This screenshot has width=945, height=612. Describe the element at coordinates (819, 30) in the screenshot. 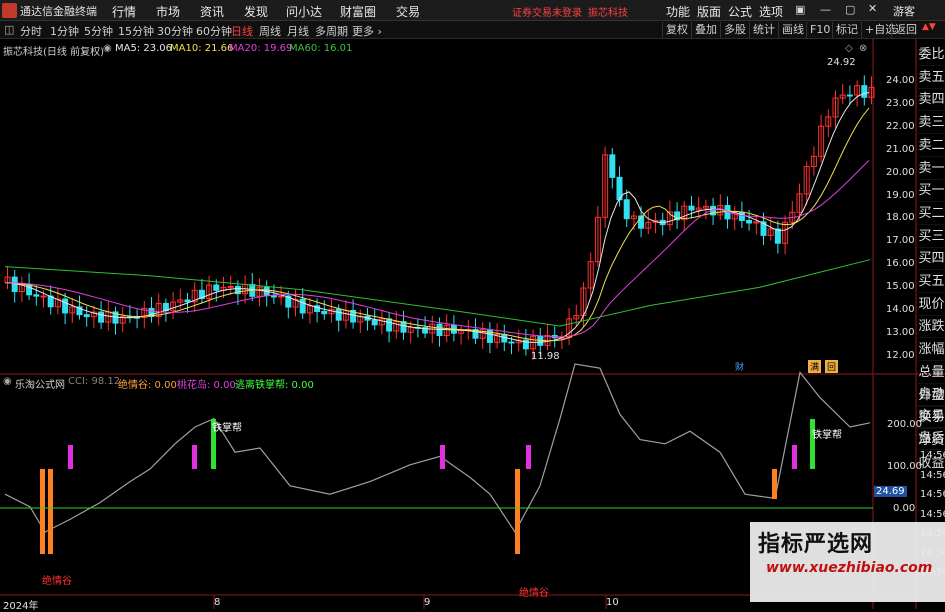

I see `f10-button: F10` at that location.